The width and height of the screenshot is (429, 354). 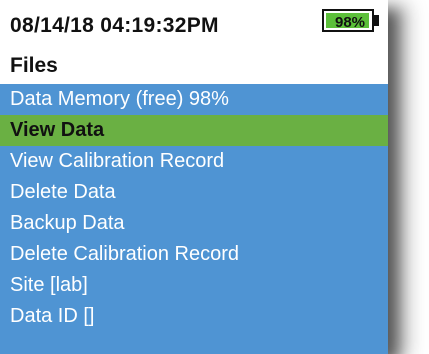 I want to click on status-bar: 08/14/18 04:19:32PM 98%, so click(x=194, y=25).